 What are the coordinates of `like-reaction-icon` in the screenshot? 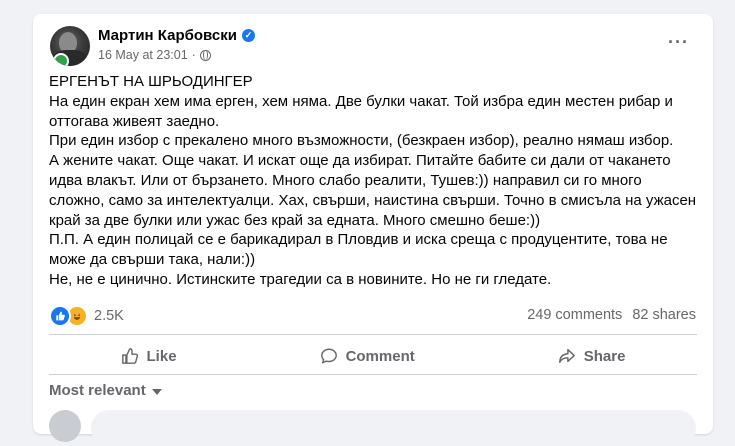 It's located at (60, 316).